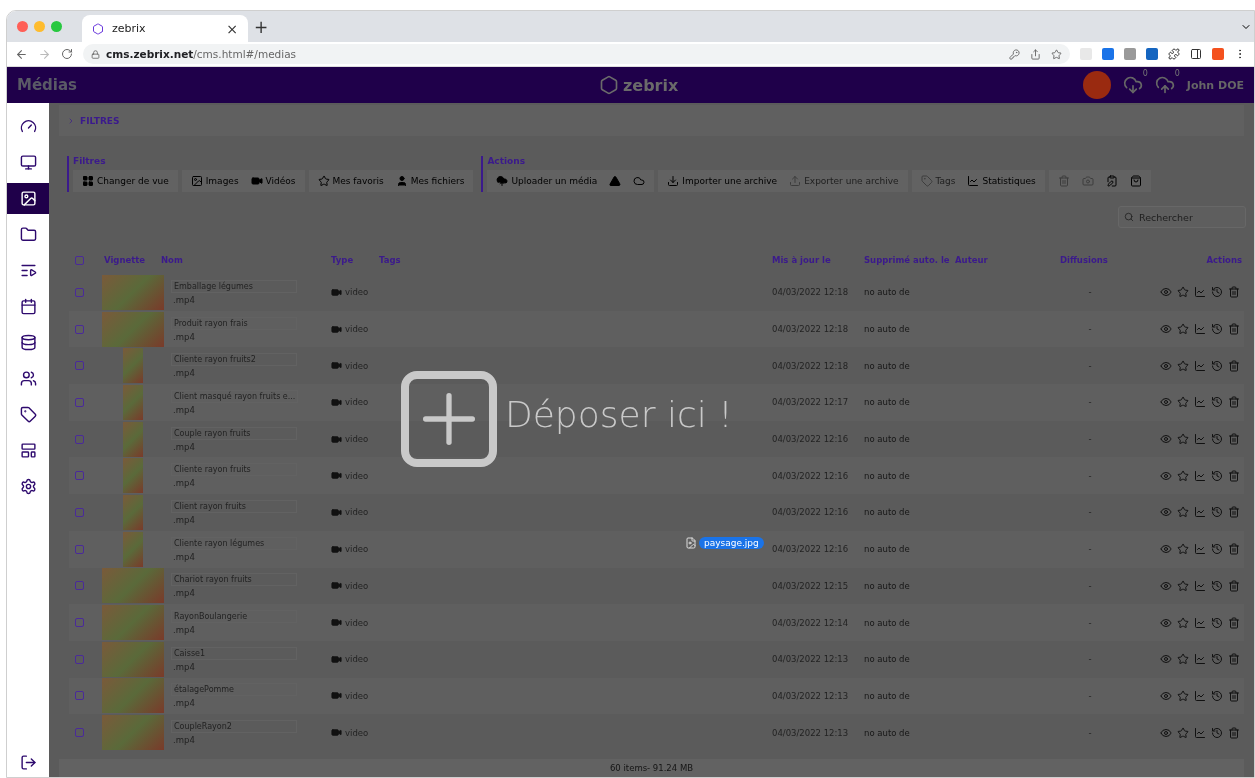  What do you see at coordinates (232, 28) in the screenshot?
I see `close-tab-button: ×` at bounding box center [232, 28].